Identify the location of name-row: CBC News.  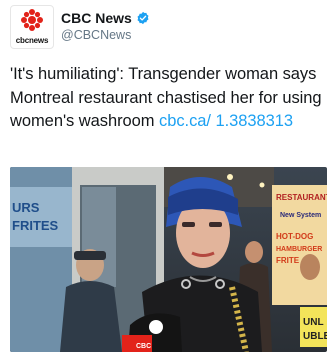
(105, 18).